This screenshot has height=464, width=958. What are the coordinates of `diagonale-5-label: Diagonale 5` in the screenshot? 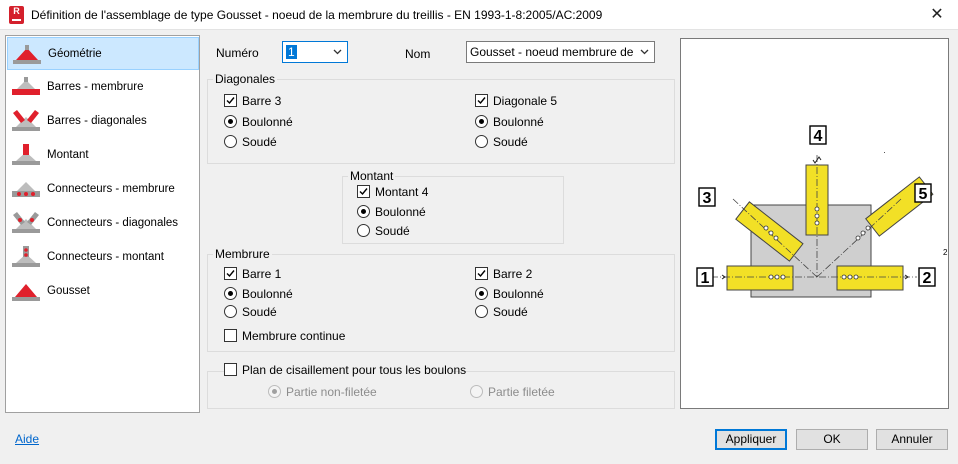 It's located at (525, 101).